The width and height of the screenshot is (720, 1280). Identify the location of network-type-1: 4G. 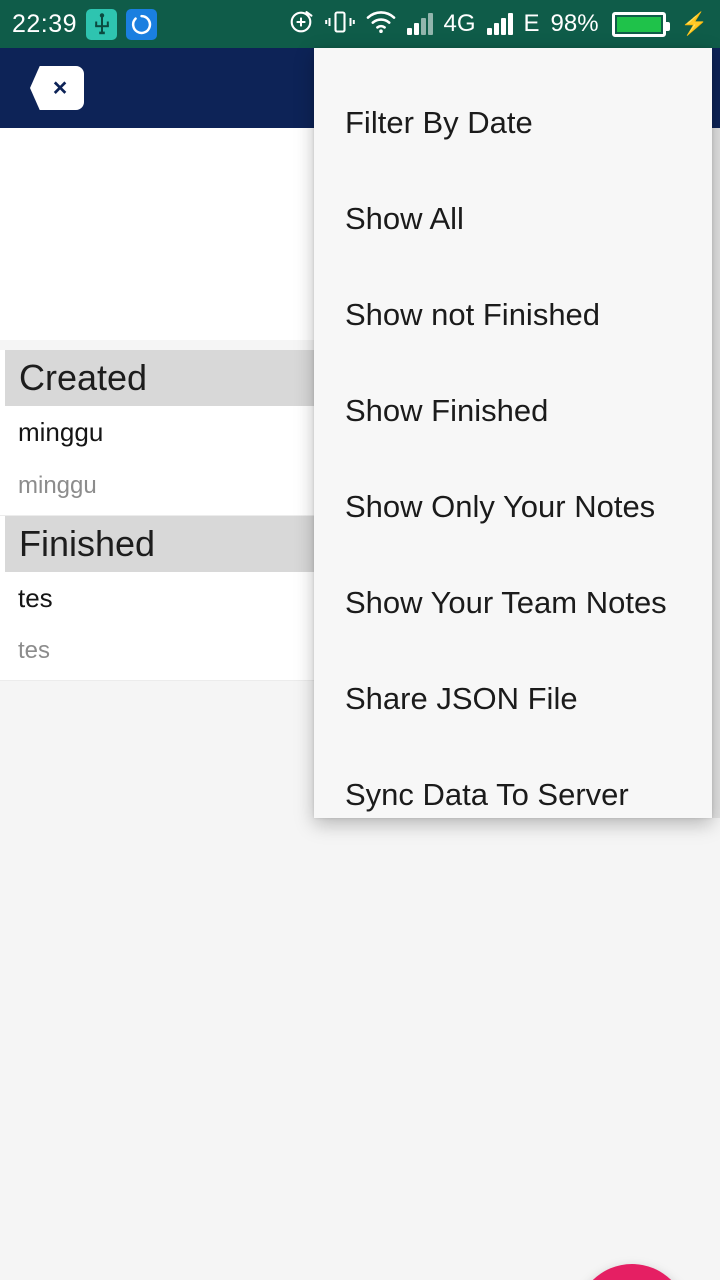
(459, 23).